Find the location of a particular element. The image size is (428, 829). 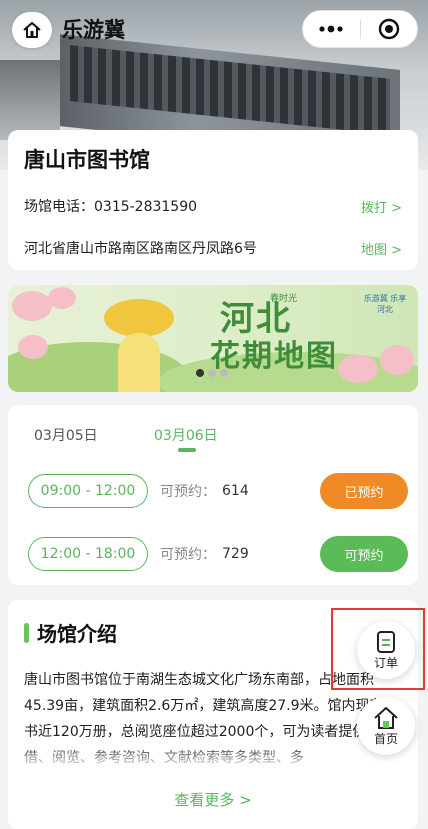

top-bar: 乐游冀 is located at coordinates (214, 30).